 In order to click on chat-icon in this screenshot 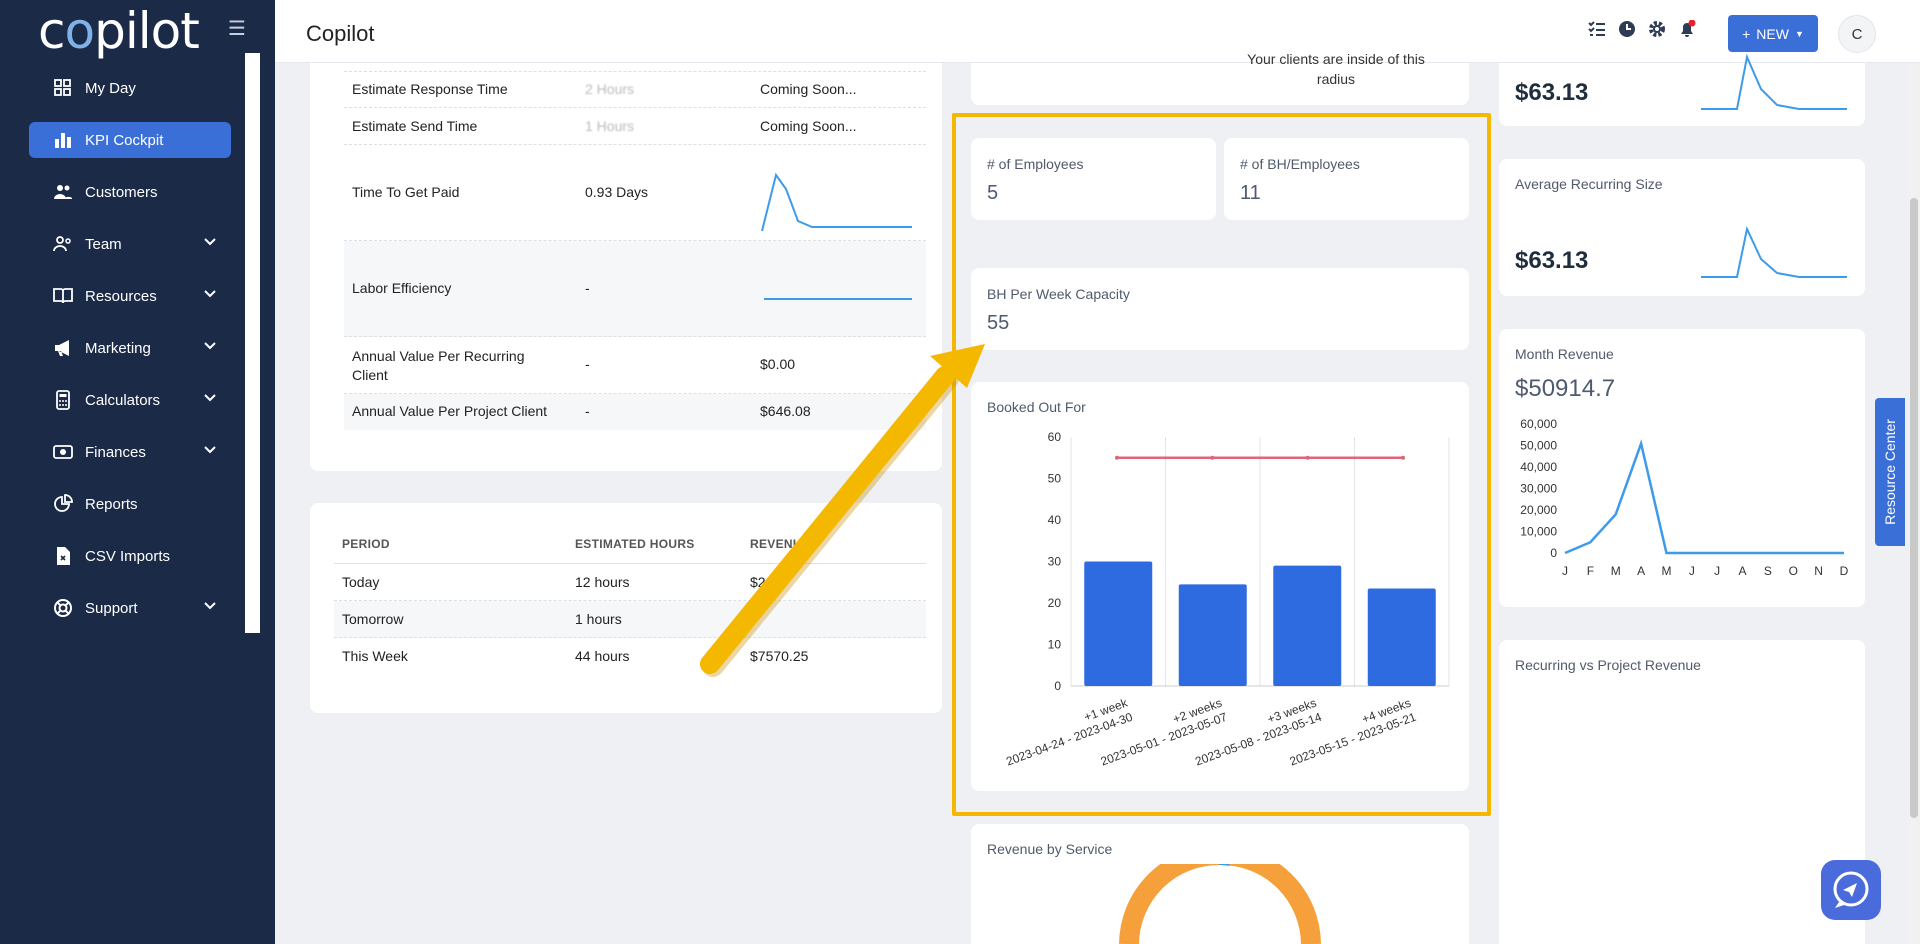, I will do `click(1851, 889)`.